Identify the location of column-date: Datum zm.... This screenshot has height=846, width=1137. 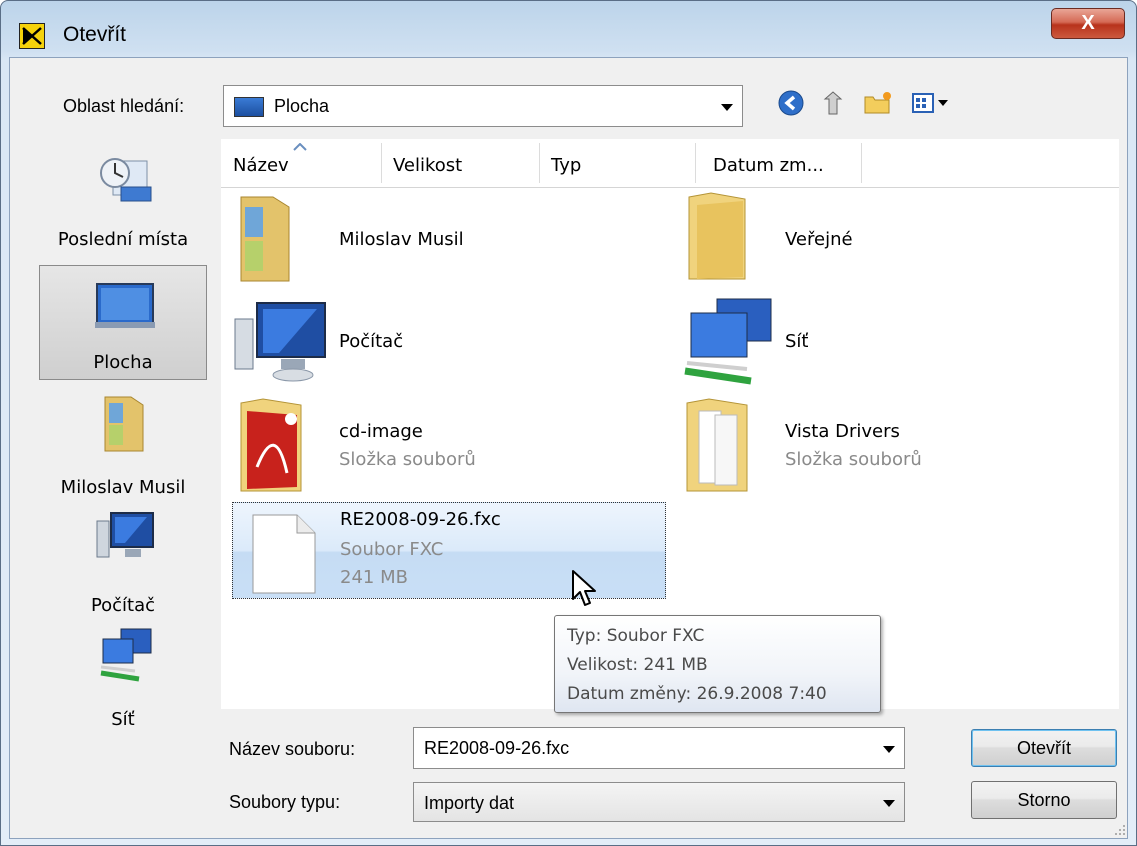
(768, 165).